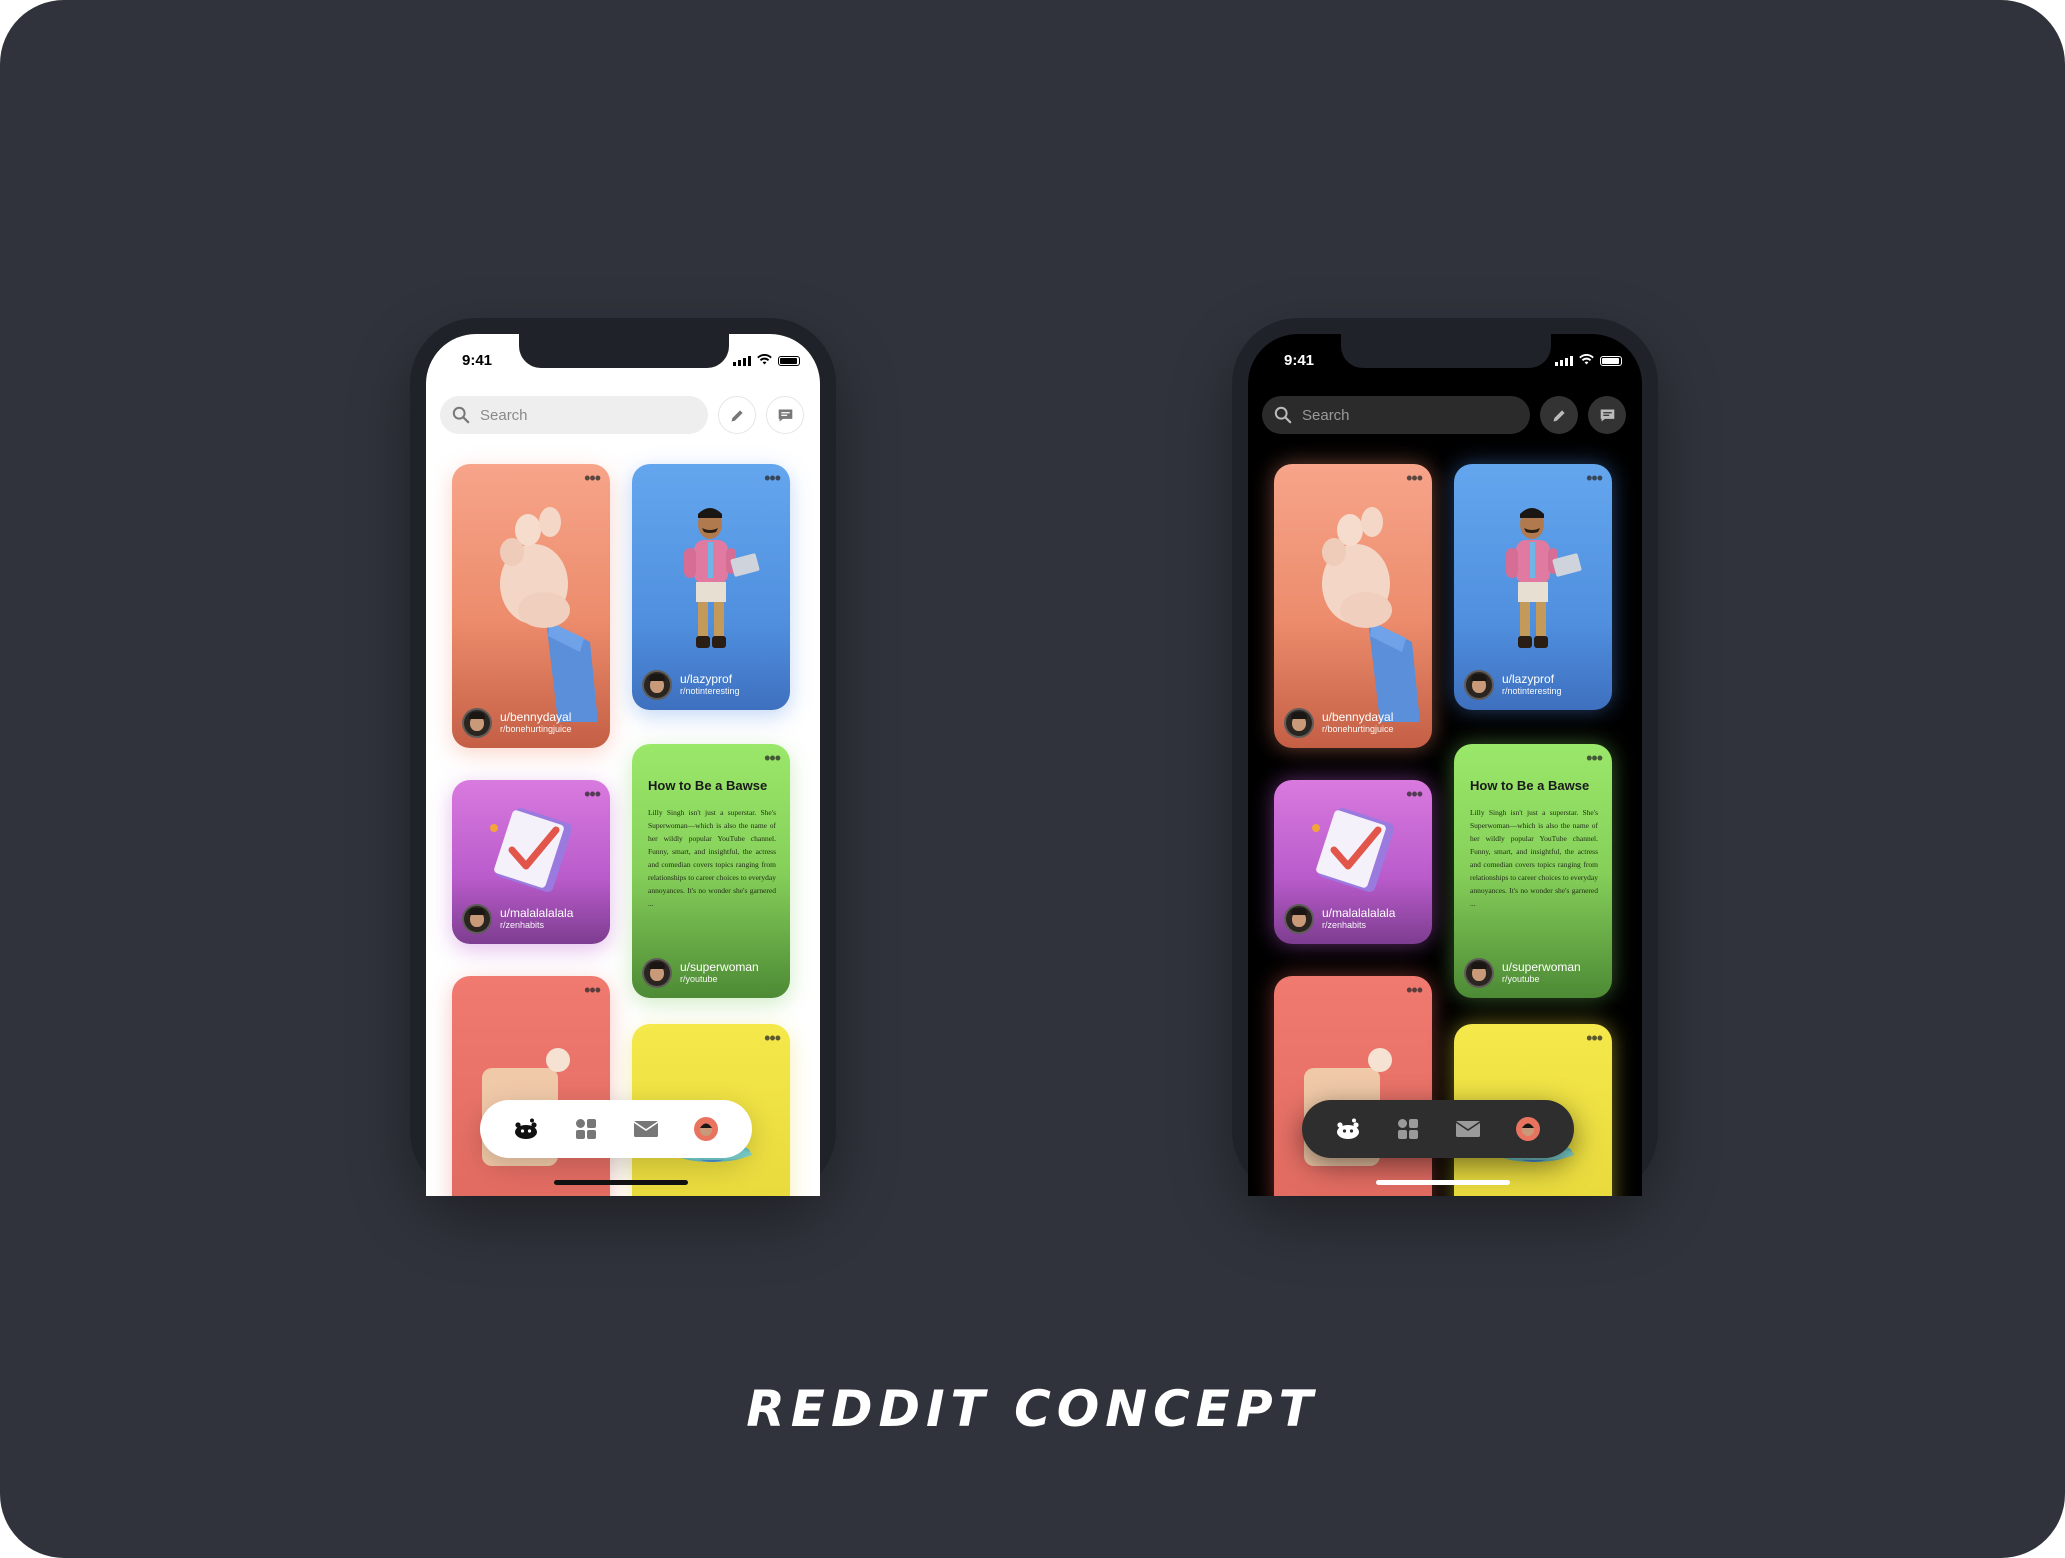  I want to click on wifi-icon, so click(1586, 360).